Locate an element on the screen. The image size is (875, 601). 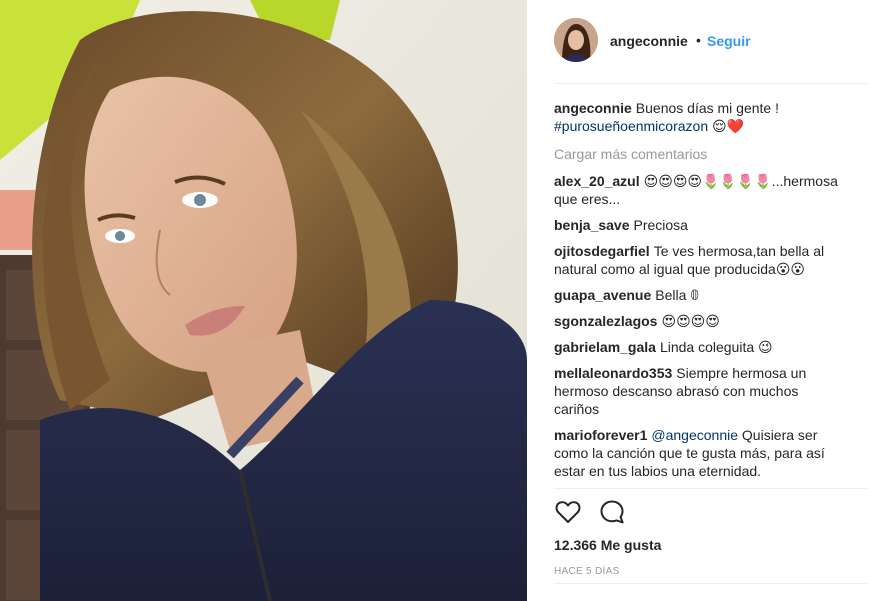
avatar-image is located at coordinates (576, 40).